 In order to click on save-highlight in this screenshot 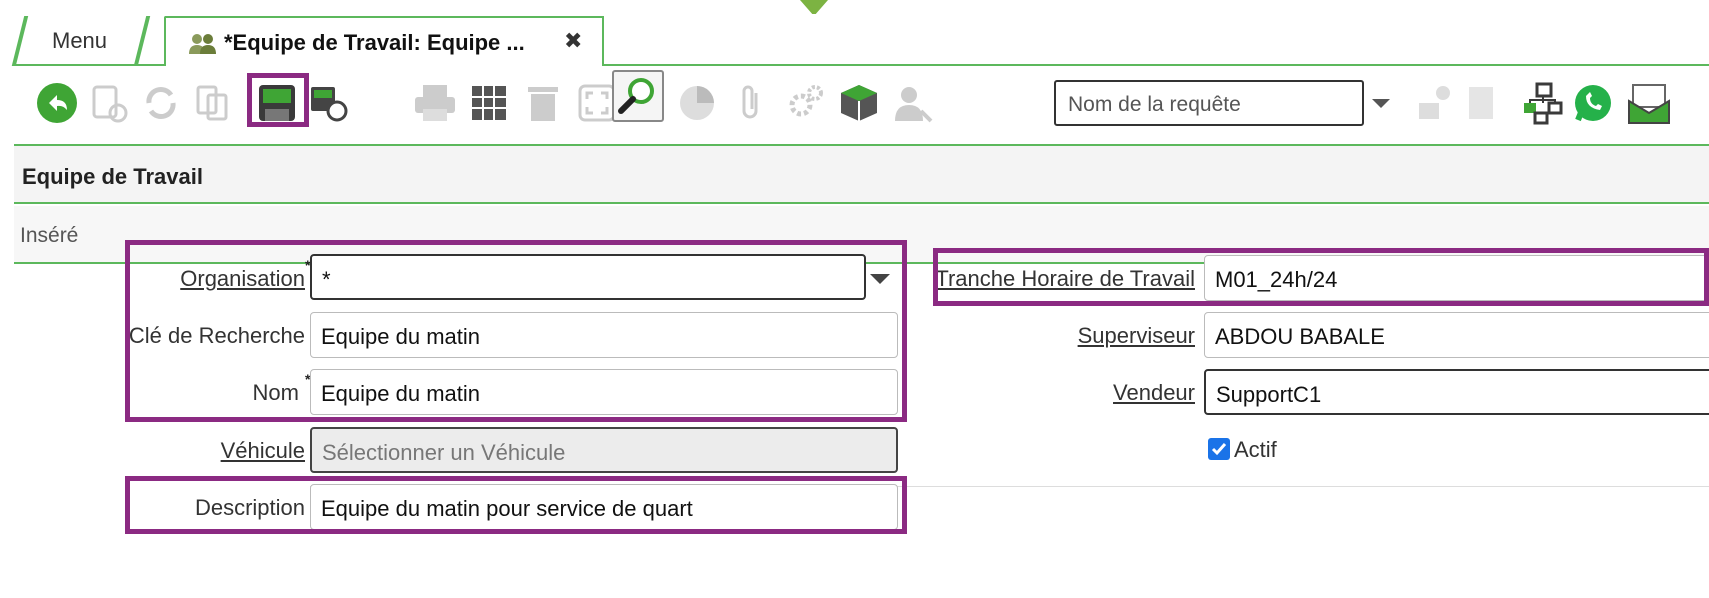, I will do `click(278, 100)`.